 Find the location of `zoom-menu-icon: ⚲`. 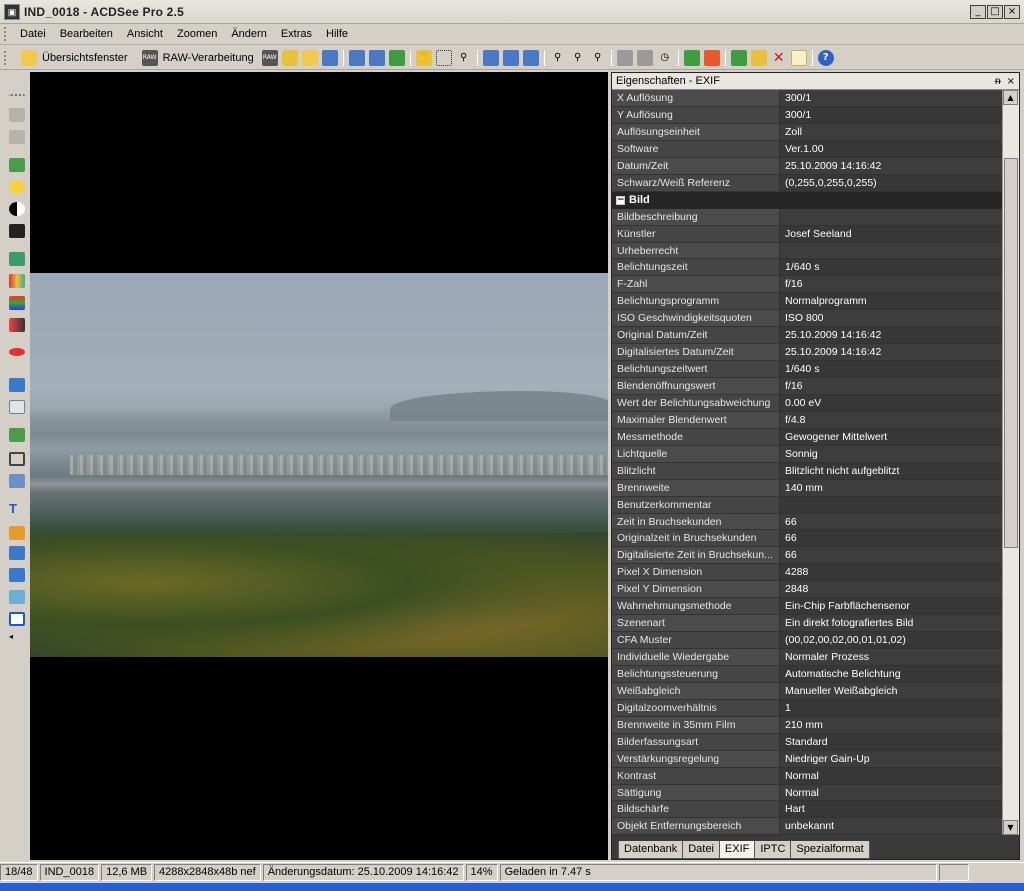

zoom-menu-icon: ⚲ is located at coordinates (598, 58).